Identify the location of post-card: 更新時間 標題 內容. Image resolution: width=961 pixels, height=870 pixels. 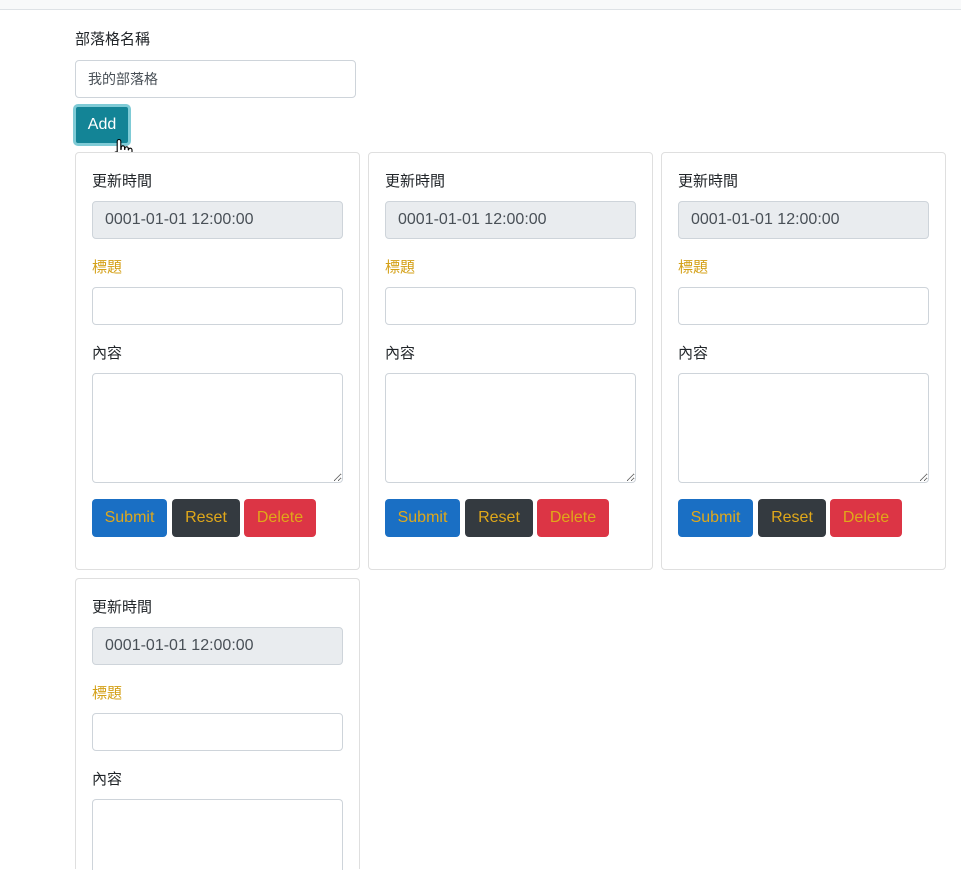
(217, 724).